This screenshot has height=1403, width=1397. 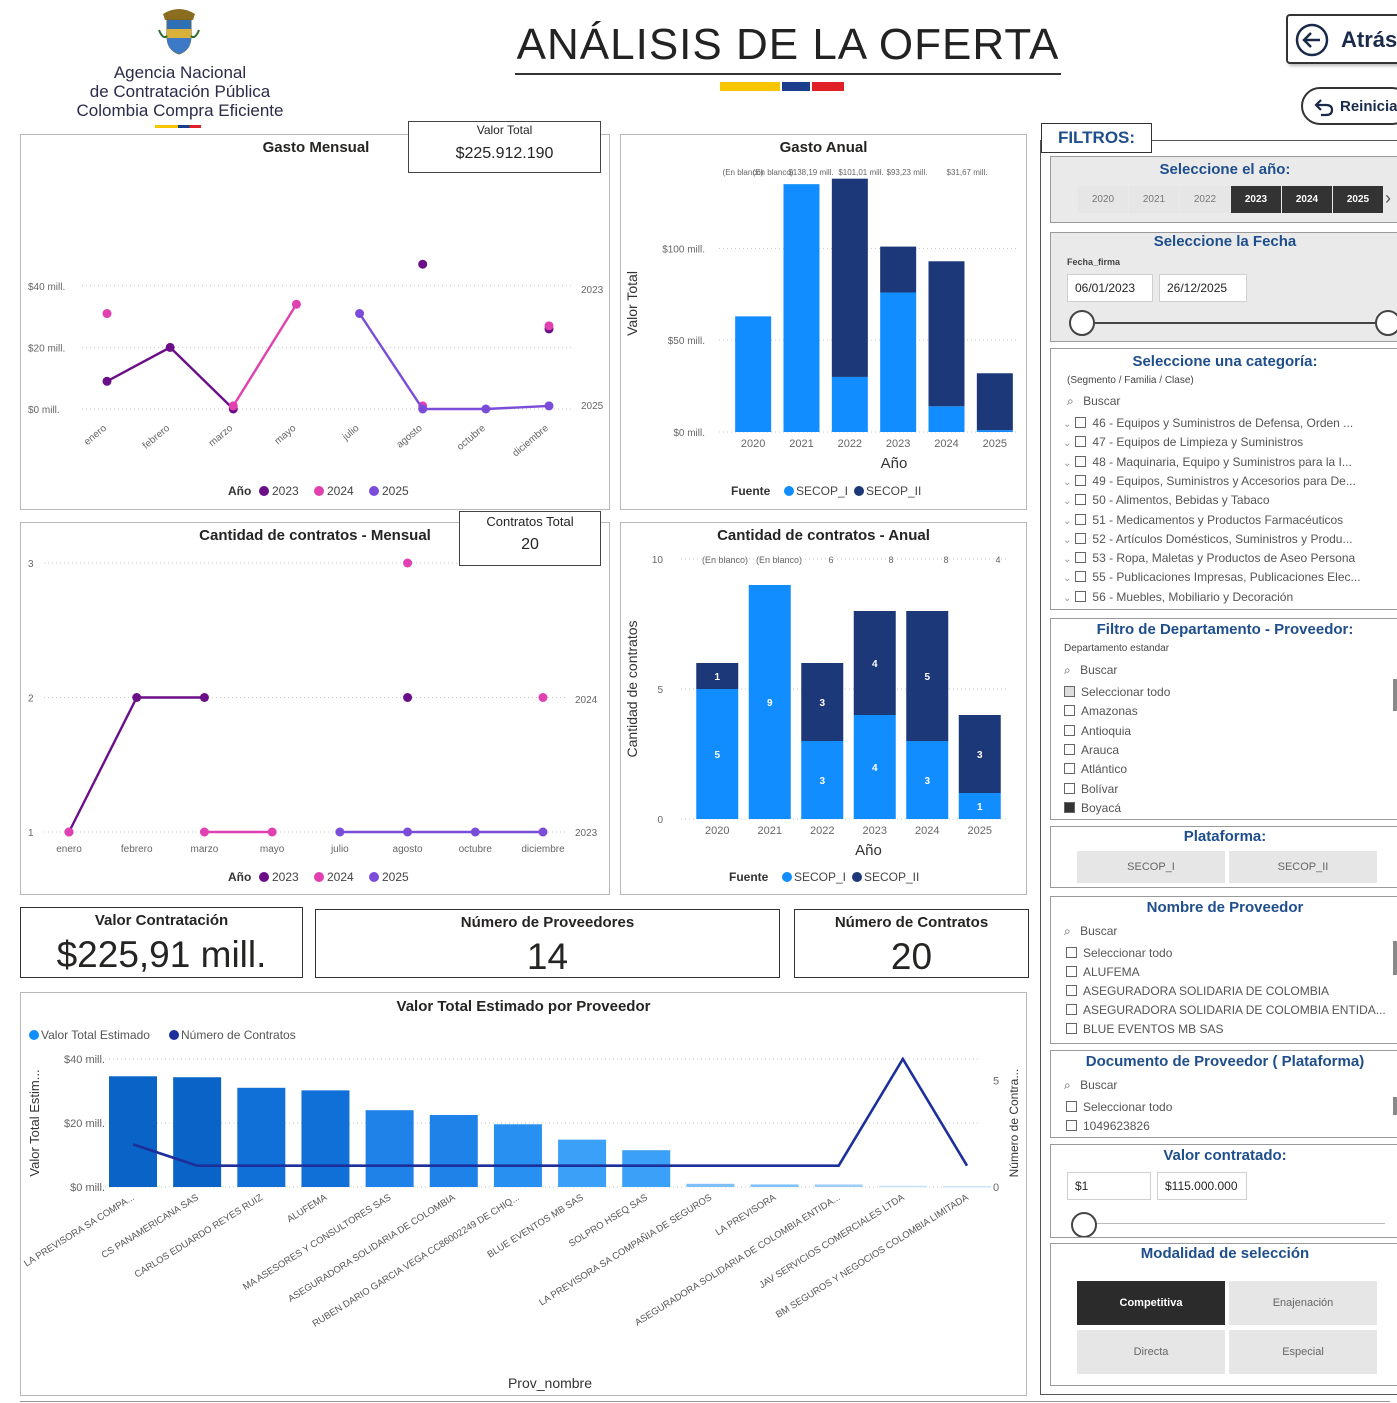 What do you see at coordinates (265, 355) in the screenshot?
I see `series-line-2024` at bounding box center [265, 355].